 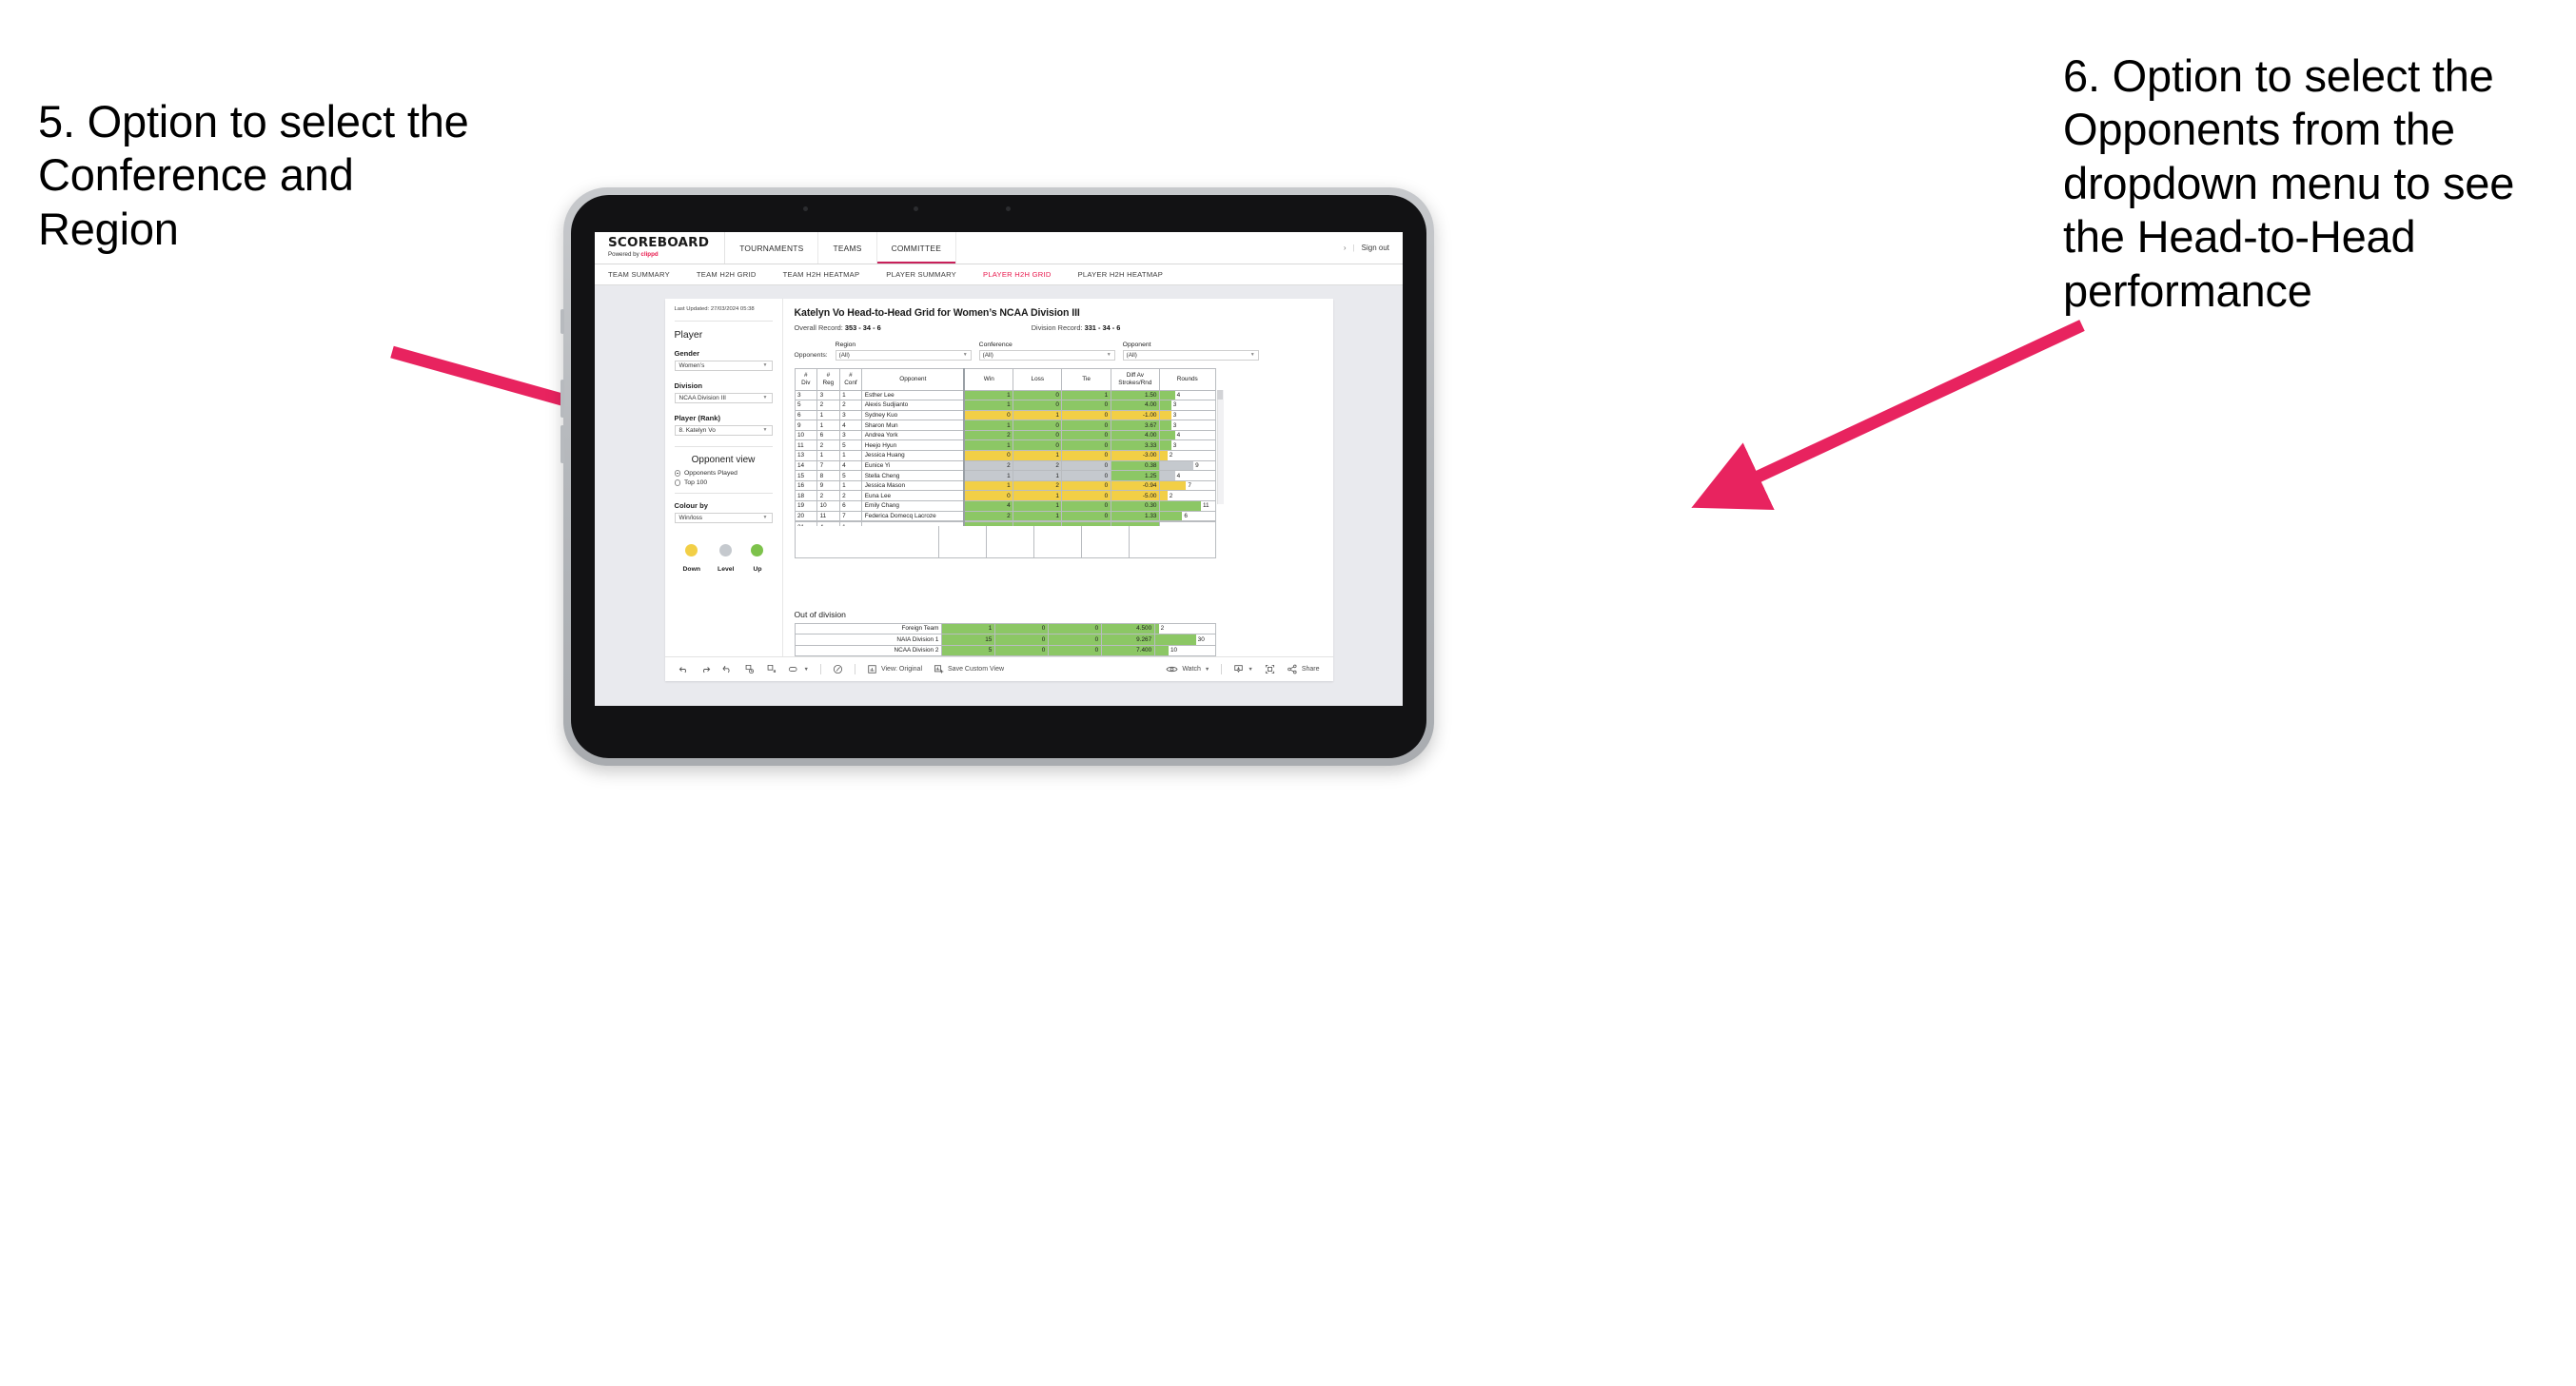 What do you see at coordinates (677, 473) in the screenshot?
I see `radio-icon-selected` at bounding box center [677, 473].